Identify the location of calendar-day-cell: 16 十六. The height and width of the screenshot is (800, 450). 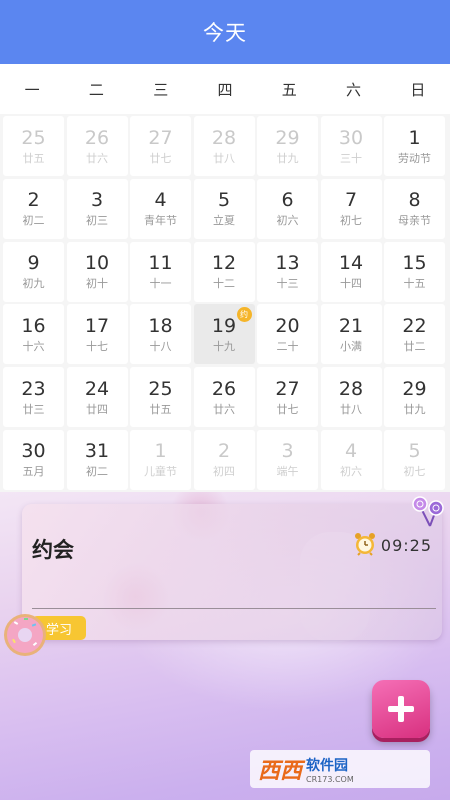
(33, 334).